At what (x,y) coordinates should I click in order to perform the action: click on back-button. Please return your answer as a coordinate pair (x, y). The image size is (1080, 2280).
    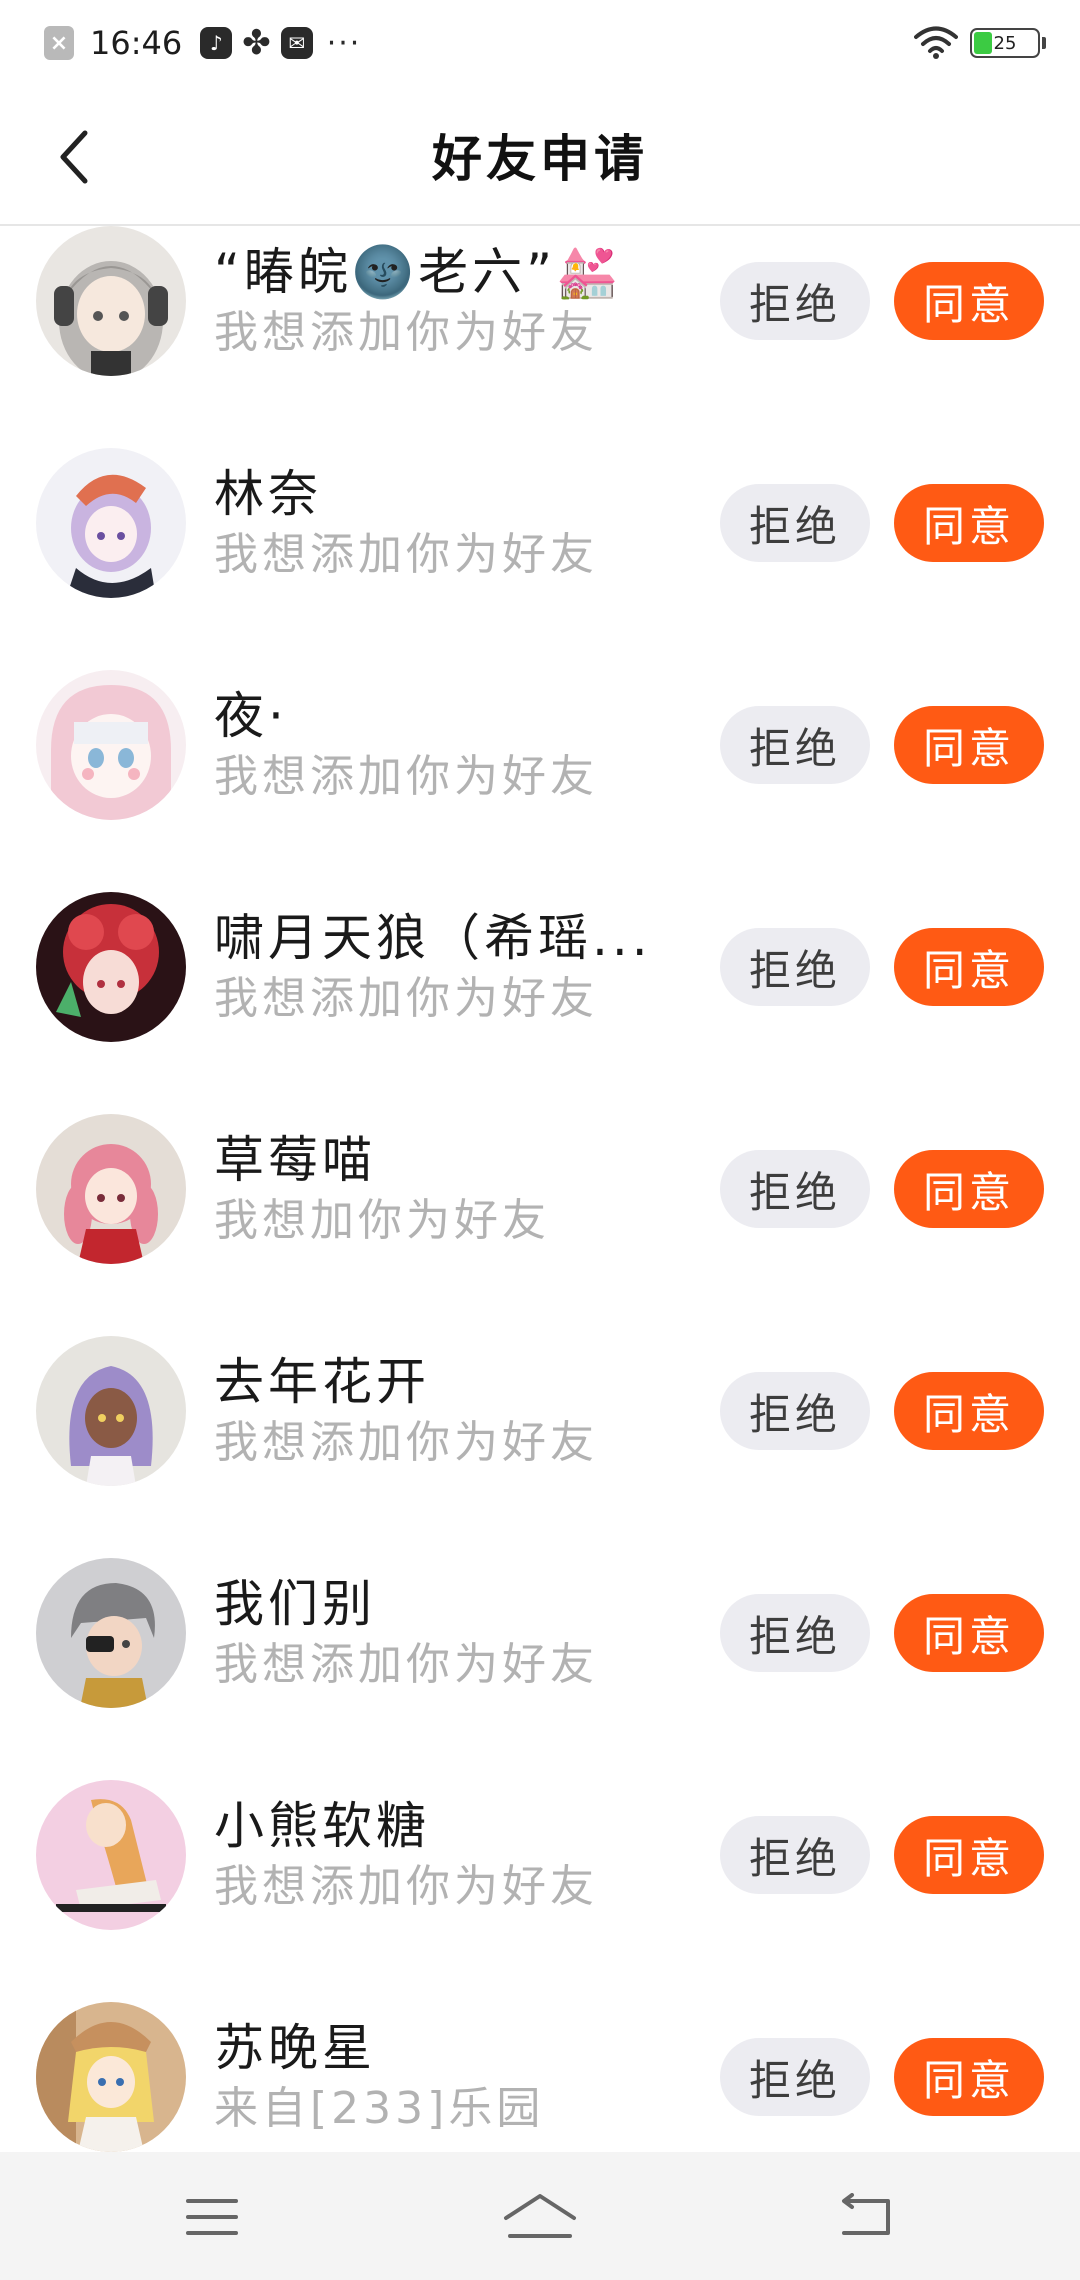
    Looking at the image, I should click on (75, 157).